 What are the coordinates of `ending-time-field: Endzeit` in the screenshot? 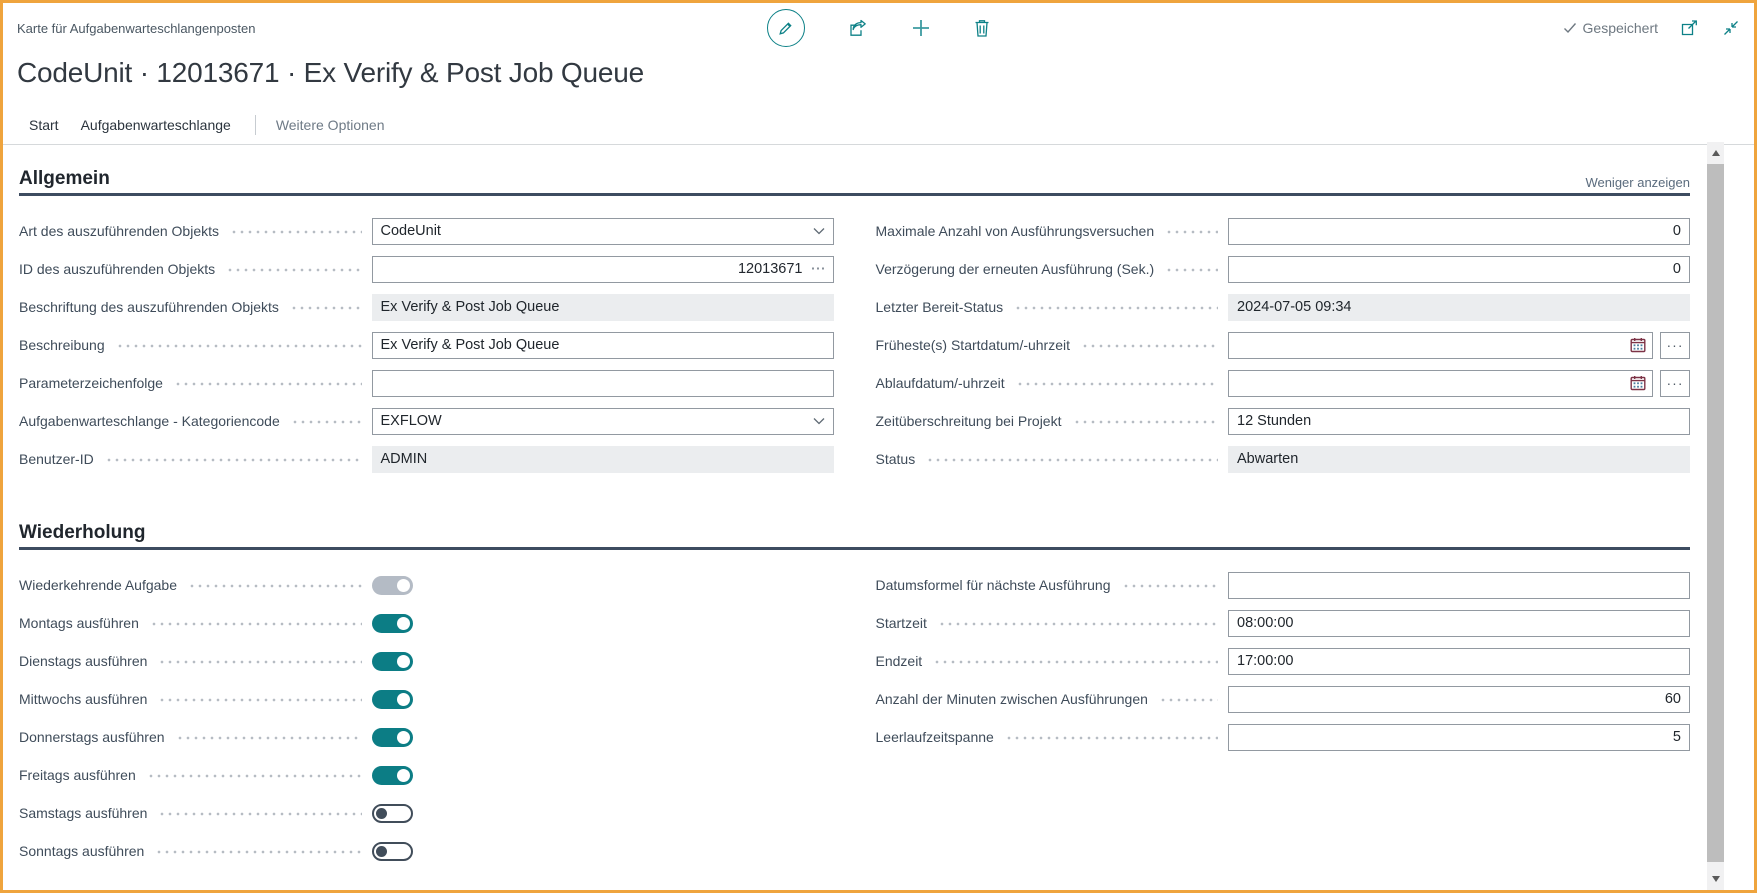 It's located at (1283, 661).